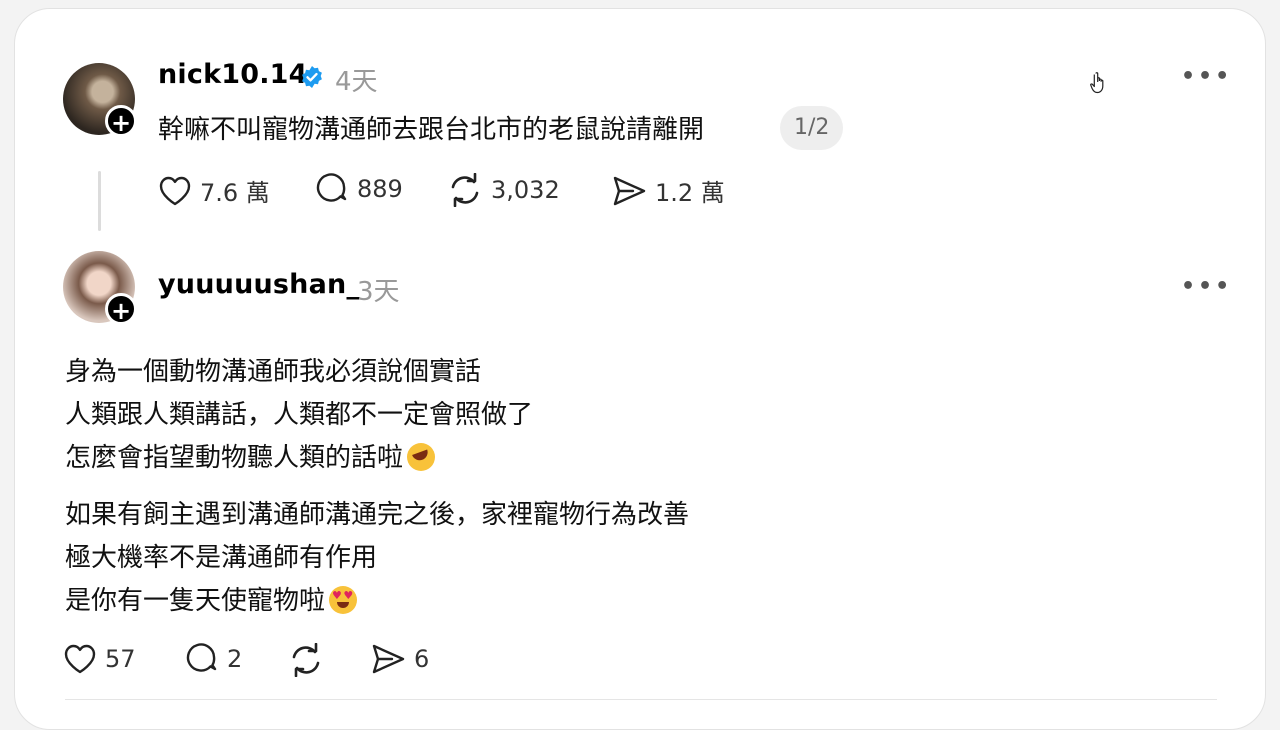 The width and height of the screenshot is (1280, 730). Describe the element at coordinates (235, 193) in the screenshot. I see `like-count: 7.6 萬` at that location.